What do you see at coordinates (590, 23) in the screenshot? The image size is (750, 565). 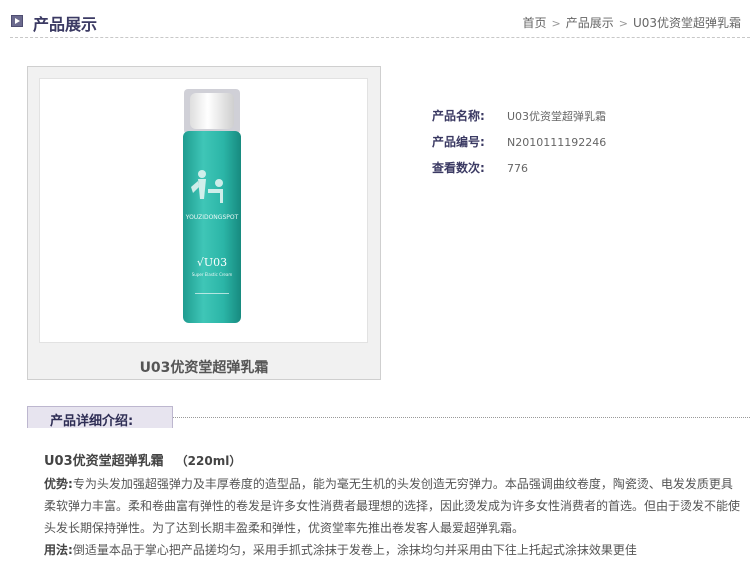 I see `breadcrumb-section-link: 产品展示` at bounding box center [590, 23].